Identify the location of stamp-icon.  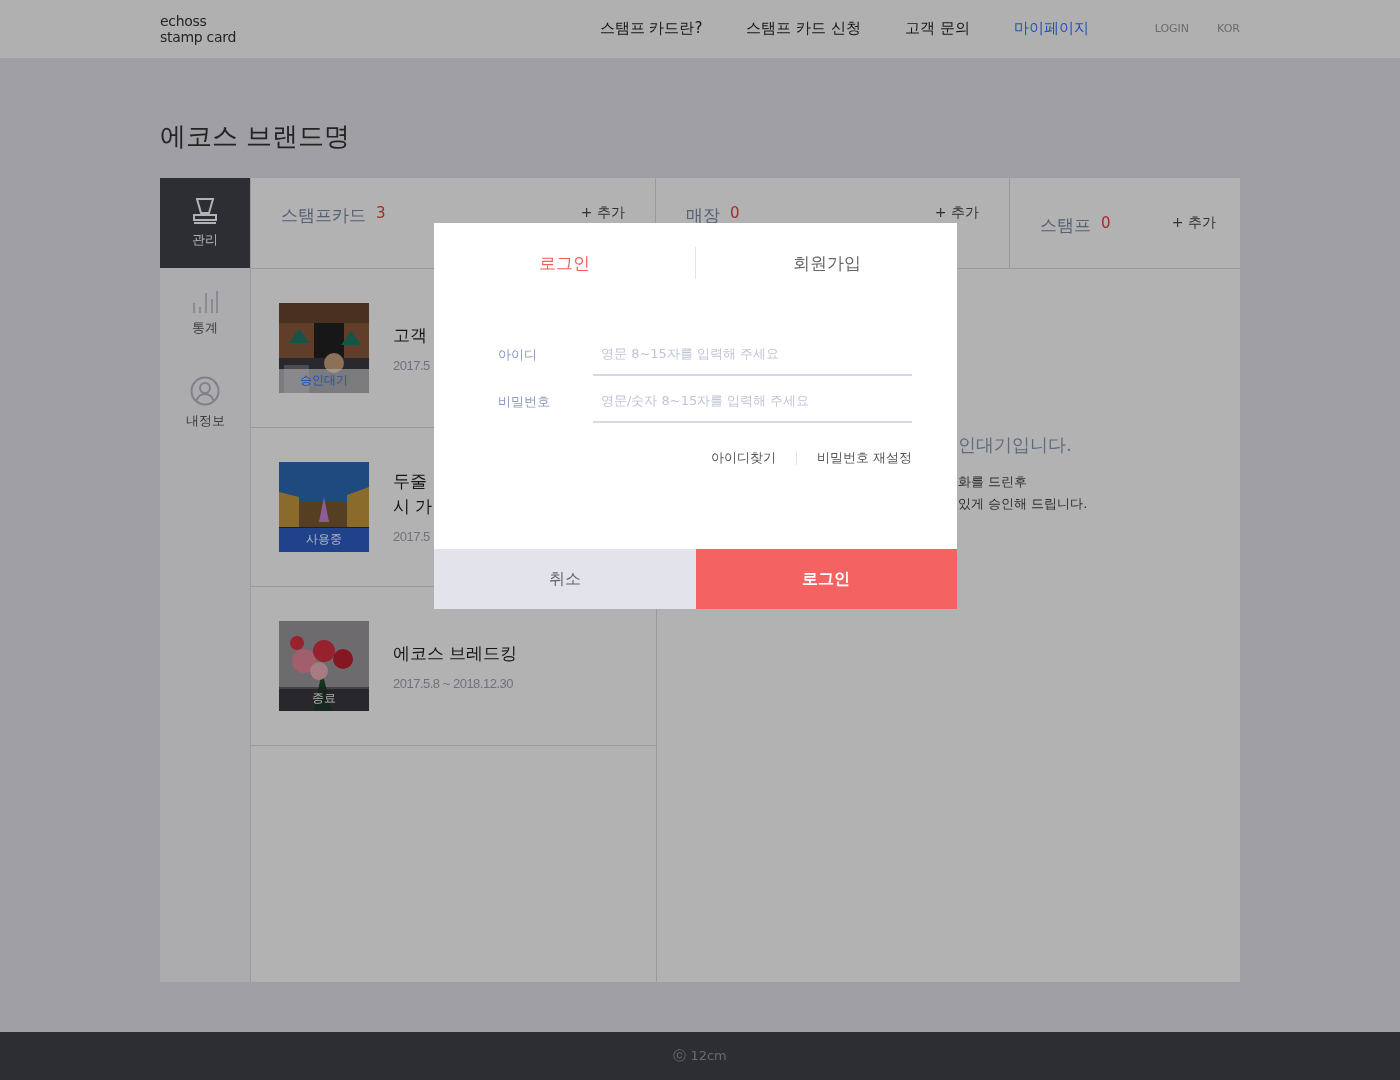
(205, 210).